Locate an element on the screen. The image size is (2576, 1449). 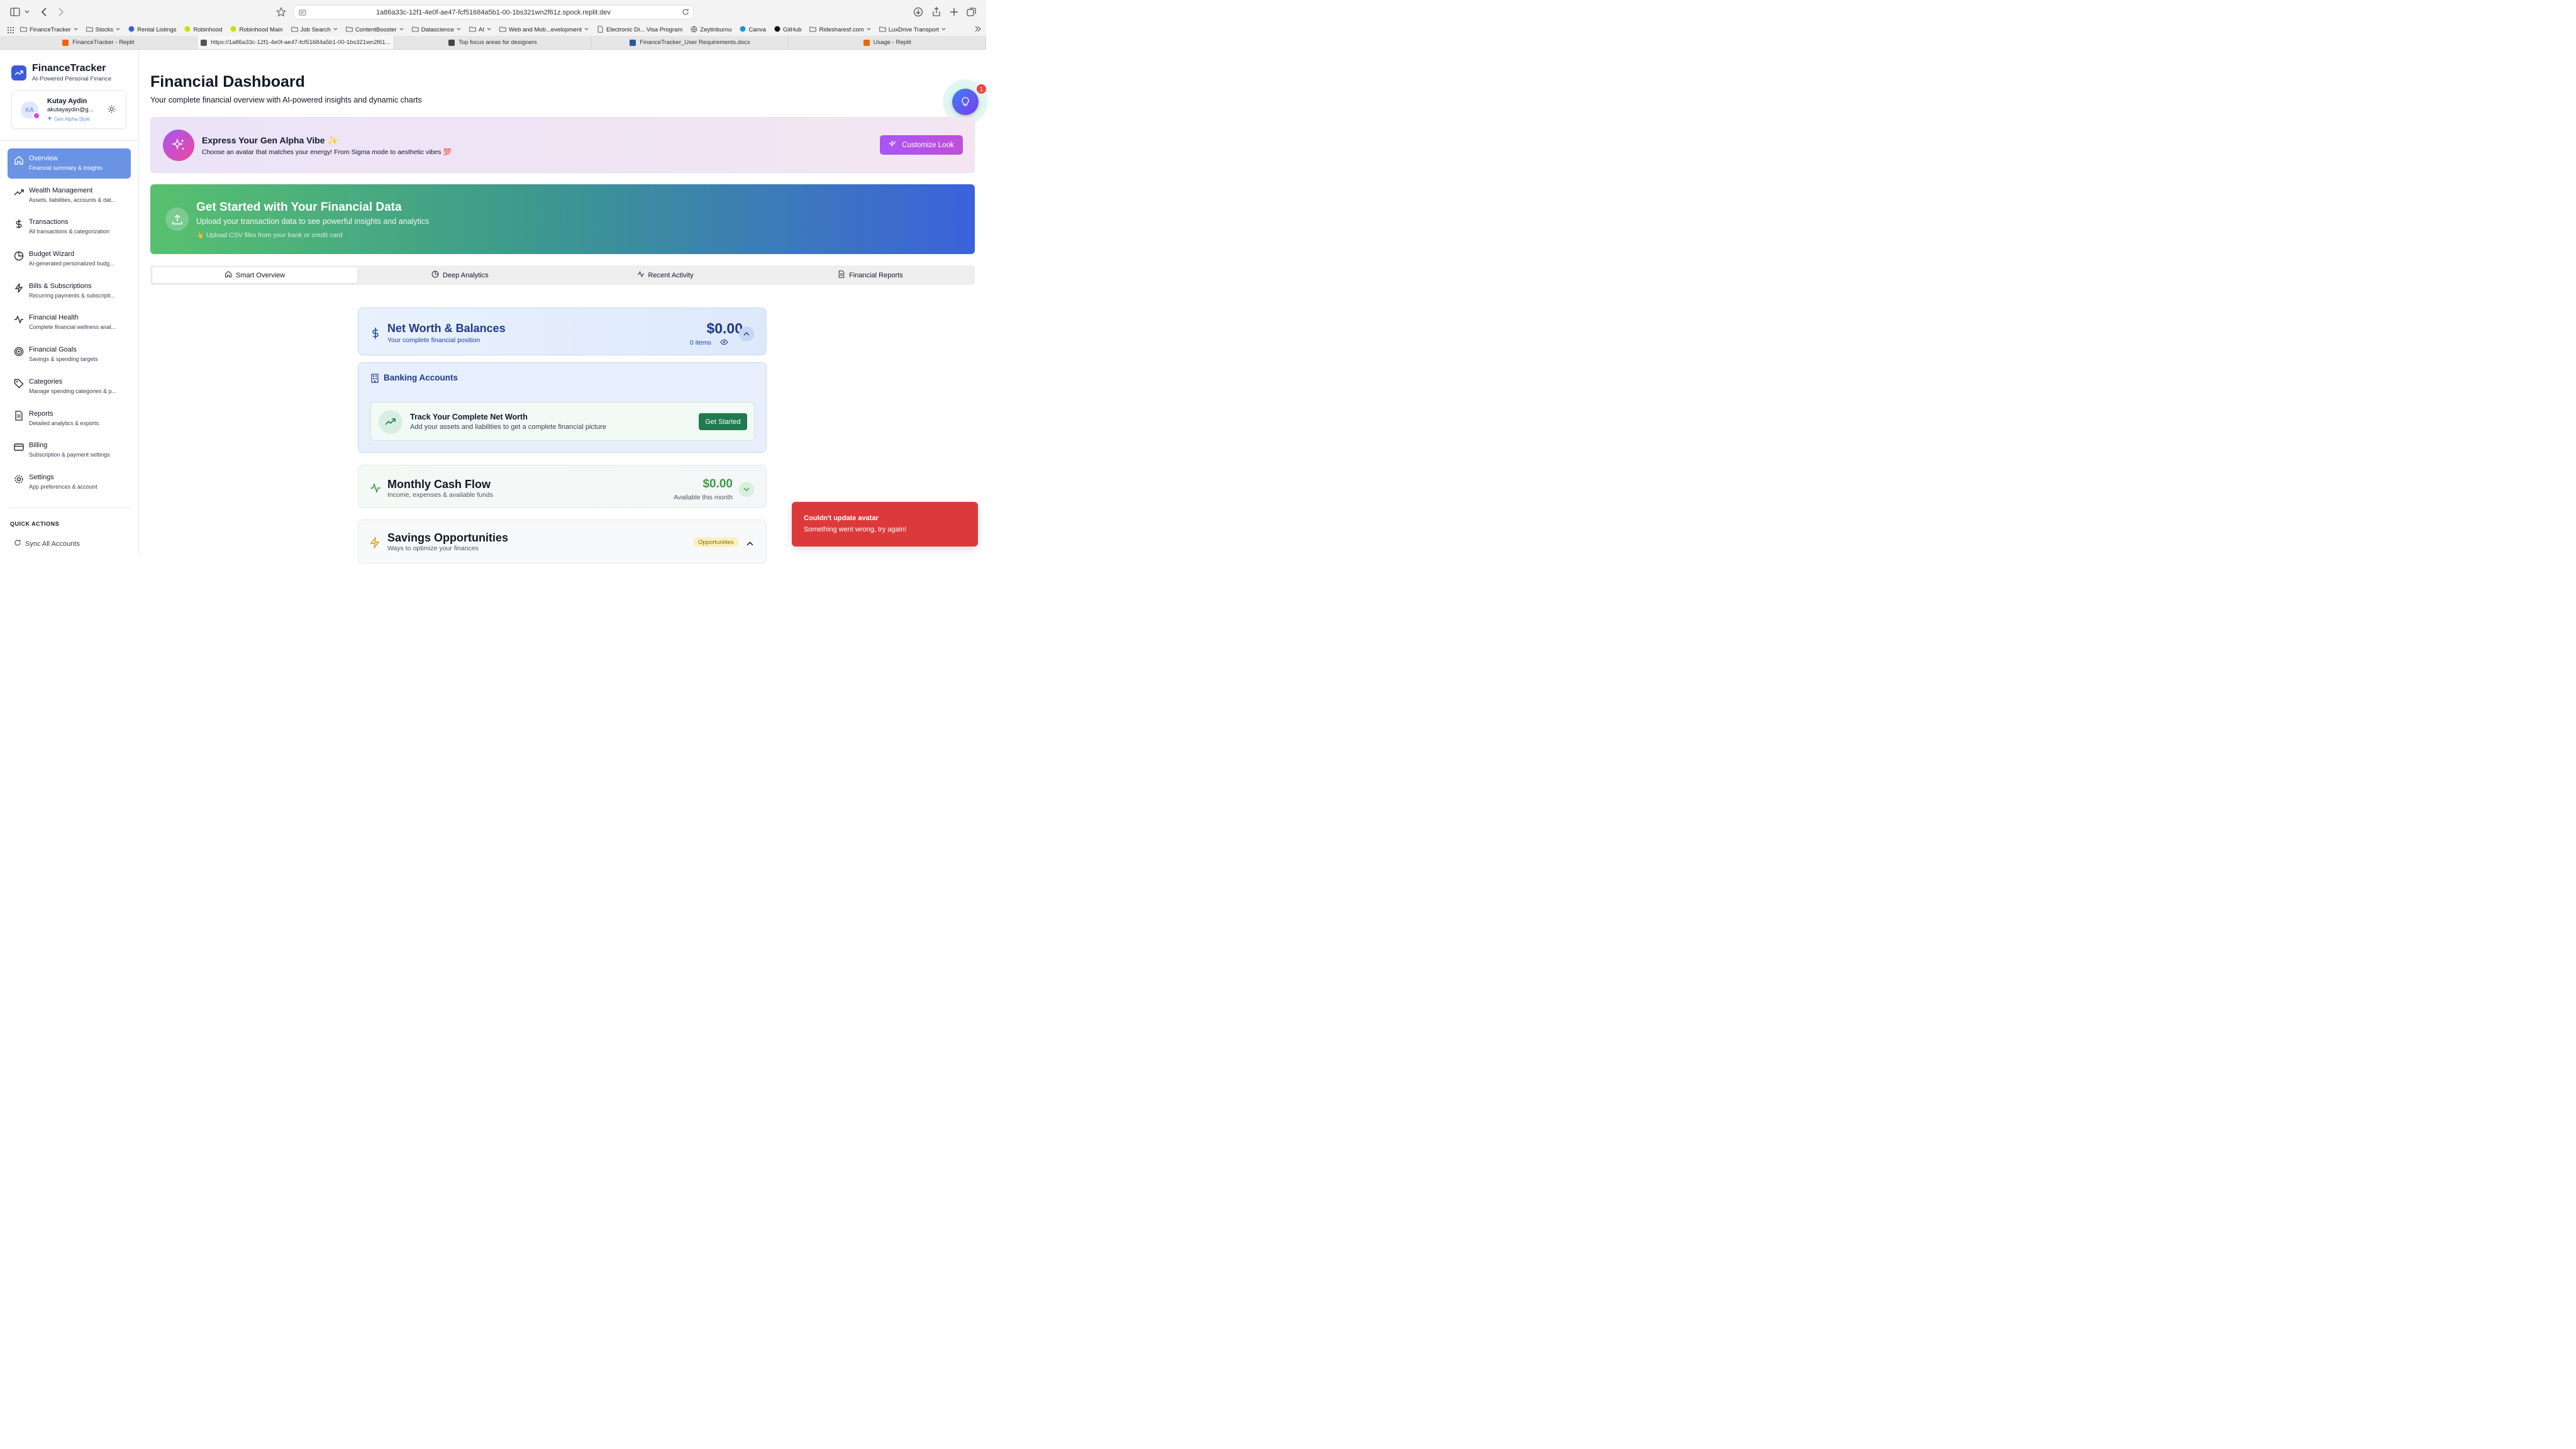
customize-look-button: Customize Look is located at coordinates (921, 145).